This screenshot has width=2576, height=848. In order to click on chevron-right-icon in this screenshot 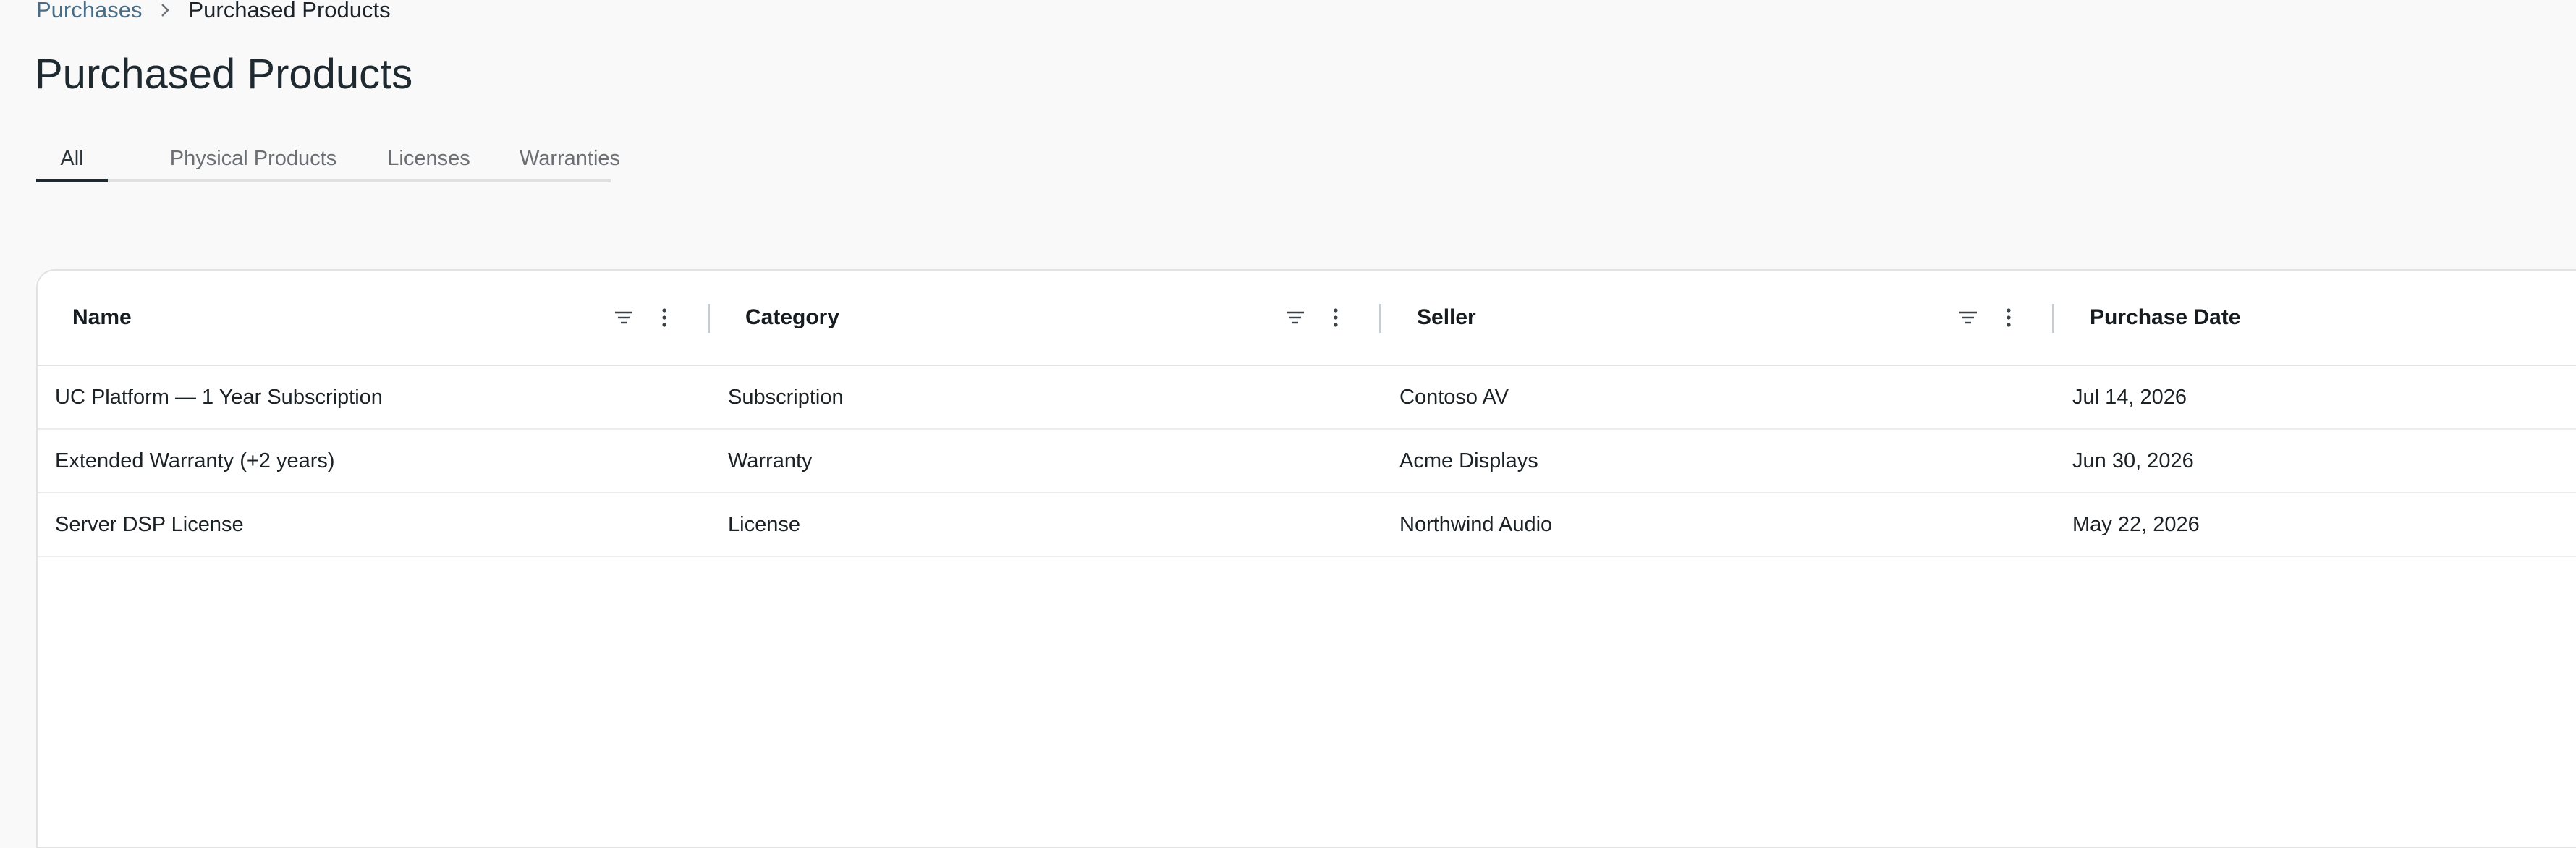, I will do `click(165, 10)`.